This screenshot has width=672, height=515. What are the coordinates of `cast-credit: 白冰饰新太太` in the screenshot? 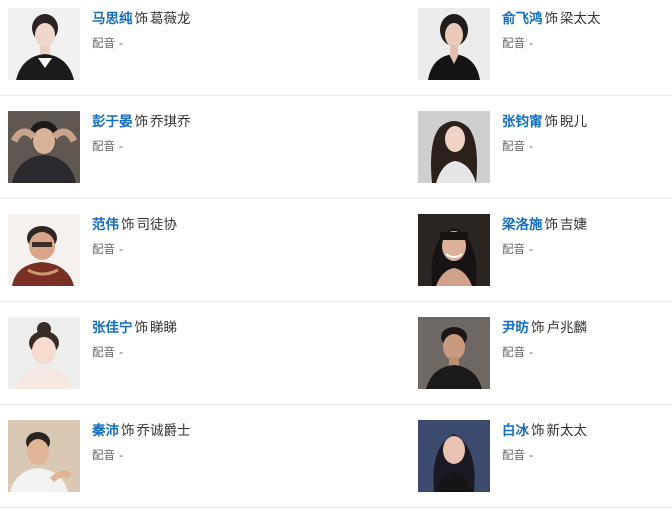 It's located at (585, 431).